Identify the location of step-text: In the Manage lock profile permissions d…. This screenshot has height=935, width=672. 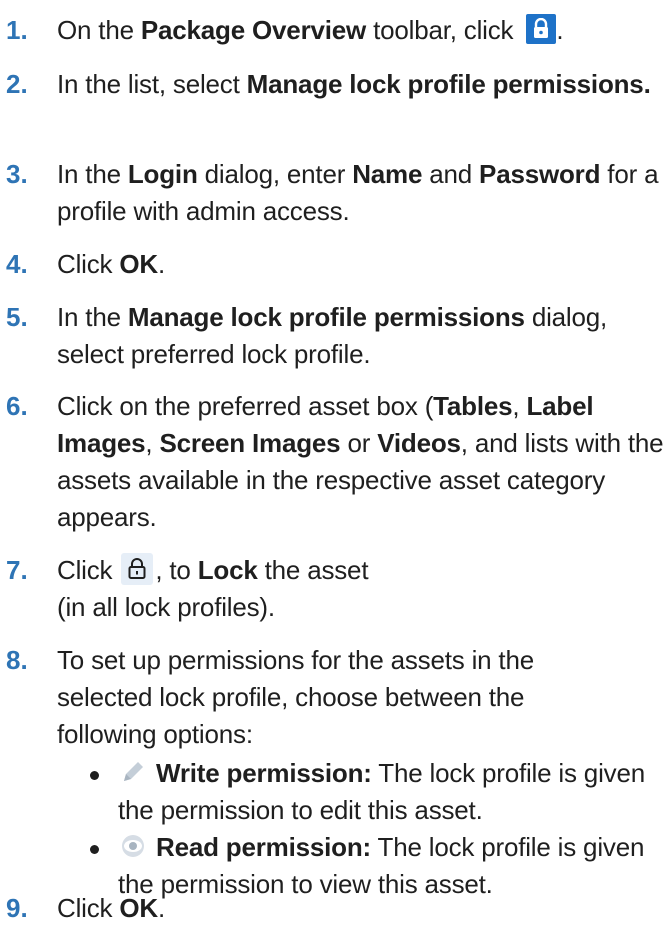
(363, 336).